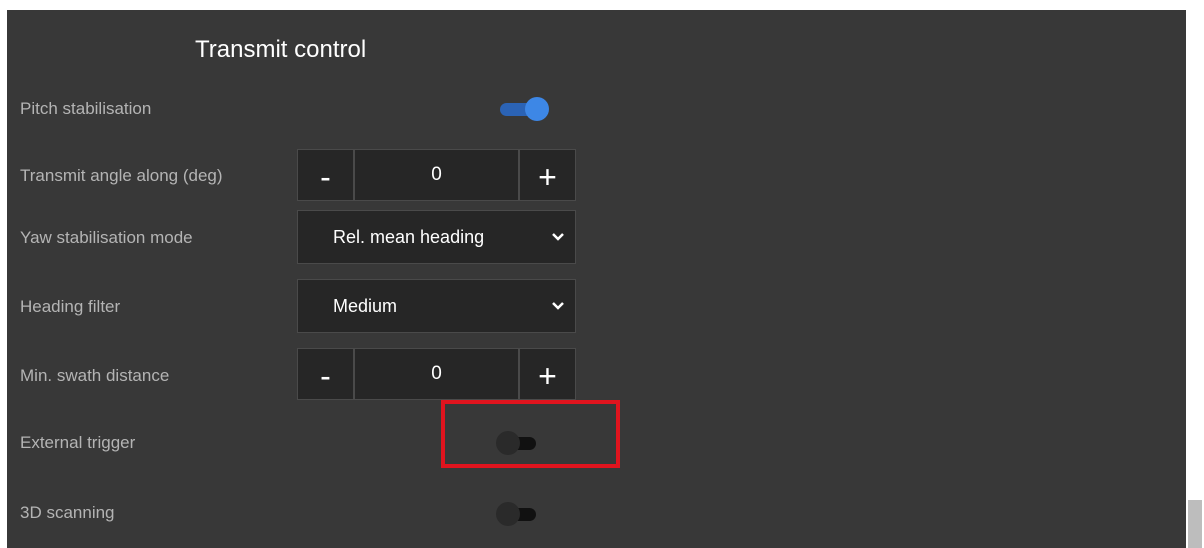  I want to click on yaw-stabilisation-mode-select: Rel. mean heading, so click(436, 237).